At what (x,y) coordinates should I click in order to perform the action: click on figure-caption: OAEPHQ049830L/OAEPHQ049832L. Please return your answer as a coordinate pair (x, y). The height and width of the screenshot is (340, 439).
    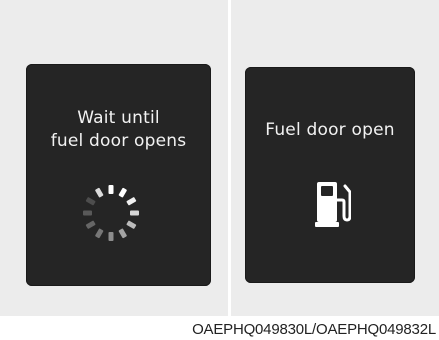
    Looking at the image, I should click on (314, 329).